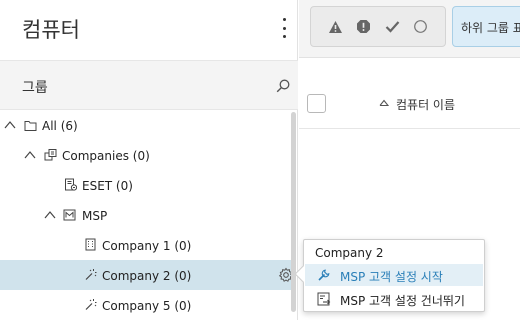 The width and height of the screenshot is (520, 320). What do you see at coordinates (146, 215) in the screenshot?
I see `tree-item-msp: MSP` at bounding box center [146, 215].